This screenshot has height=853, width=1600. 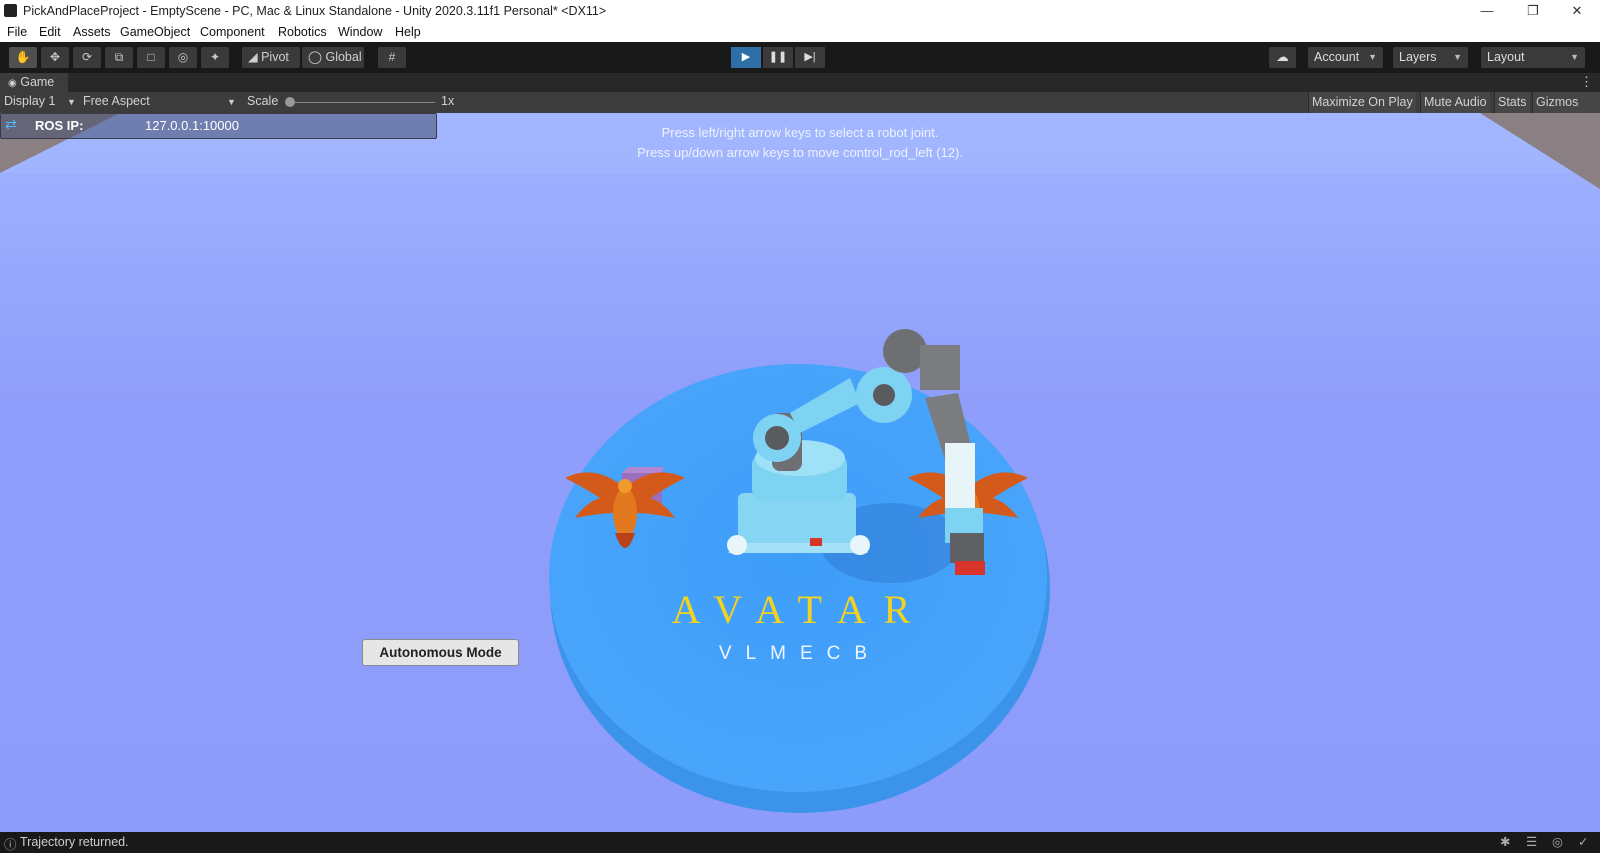 I want to click on layout-label: Layout, so click(x=1506, y=57).